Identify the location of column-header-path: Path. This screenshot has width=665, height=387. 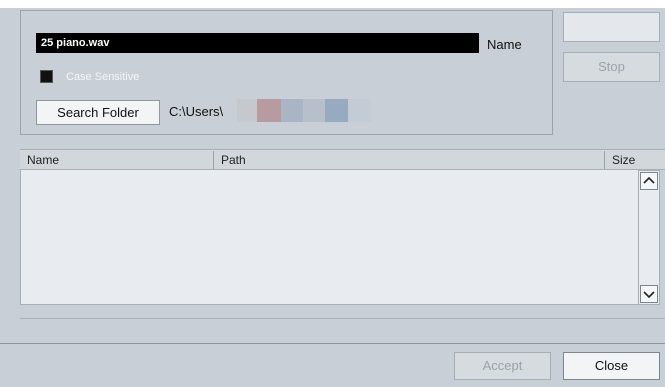
(233, 160).